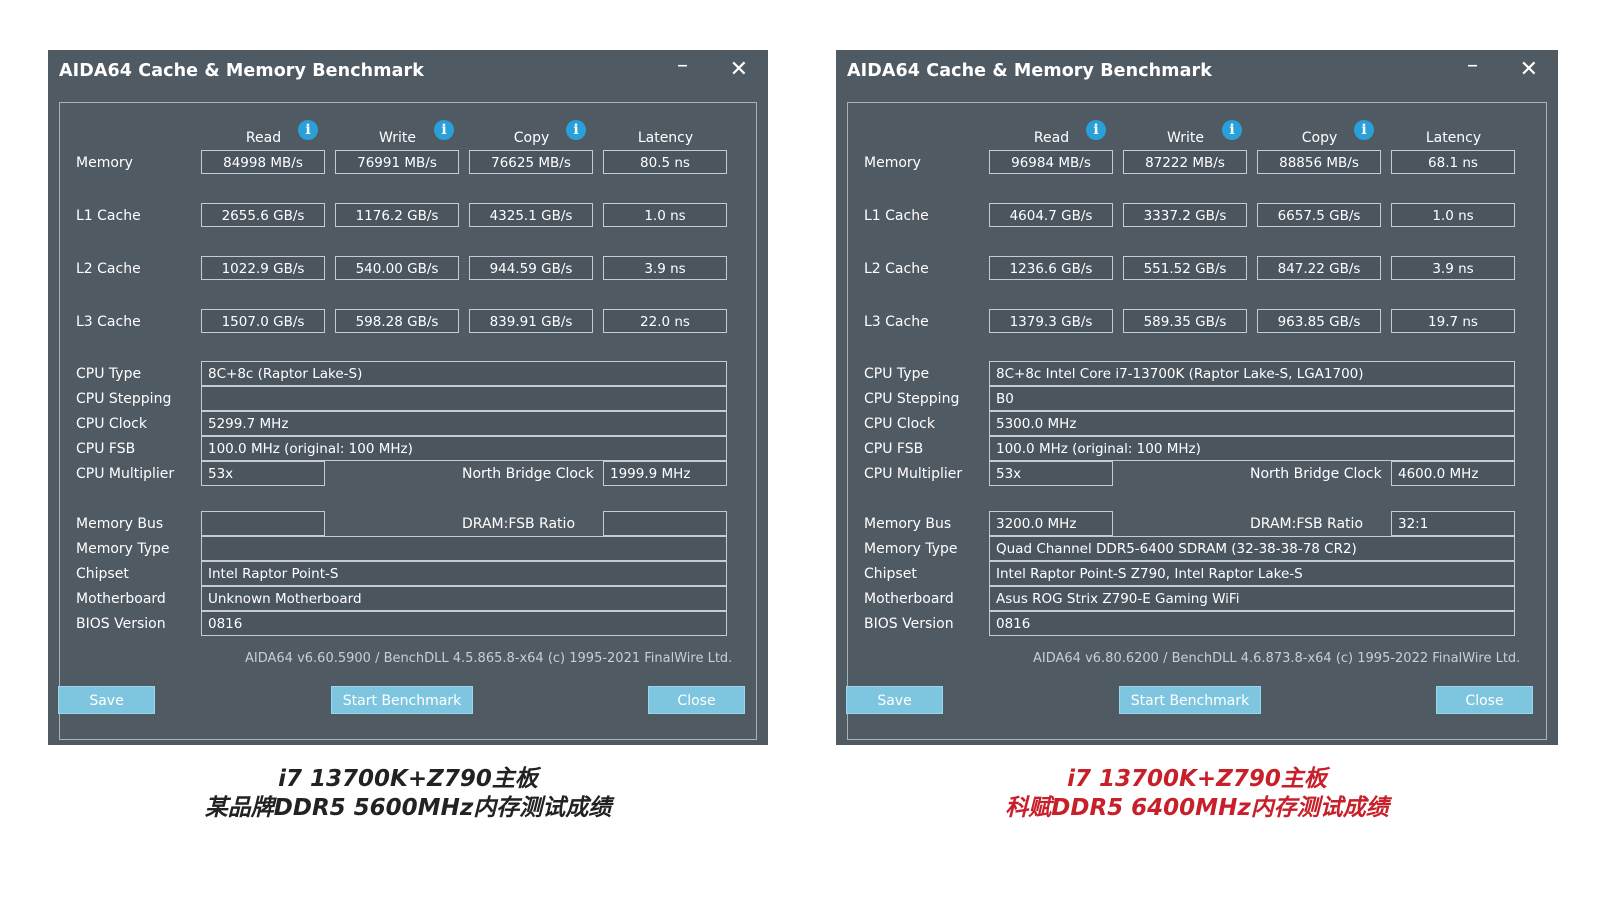 The width and height of the screenshot is (1600, 900). Describe the element at coordinates (665, 523) in the screenshot. I see `dram-fsb-ratio-field` at that location.